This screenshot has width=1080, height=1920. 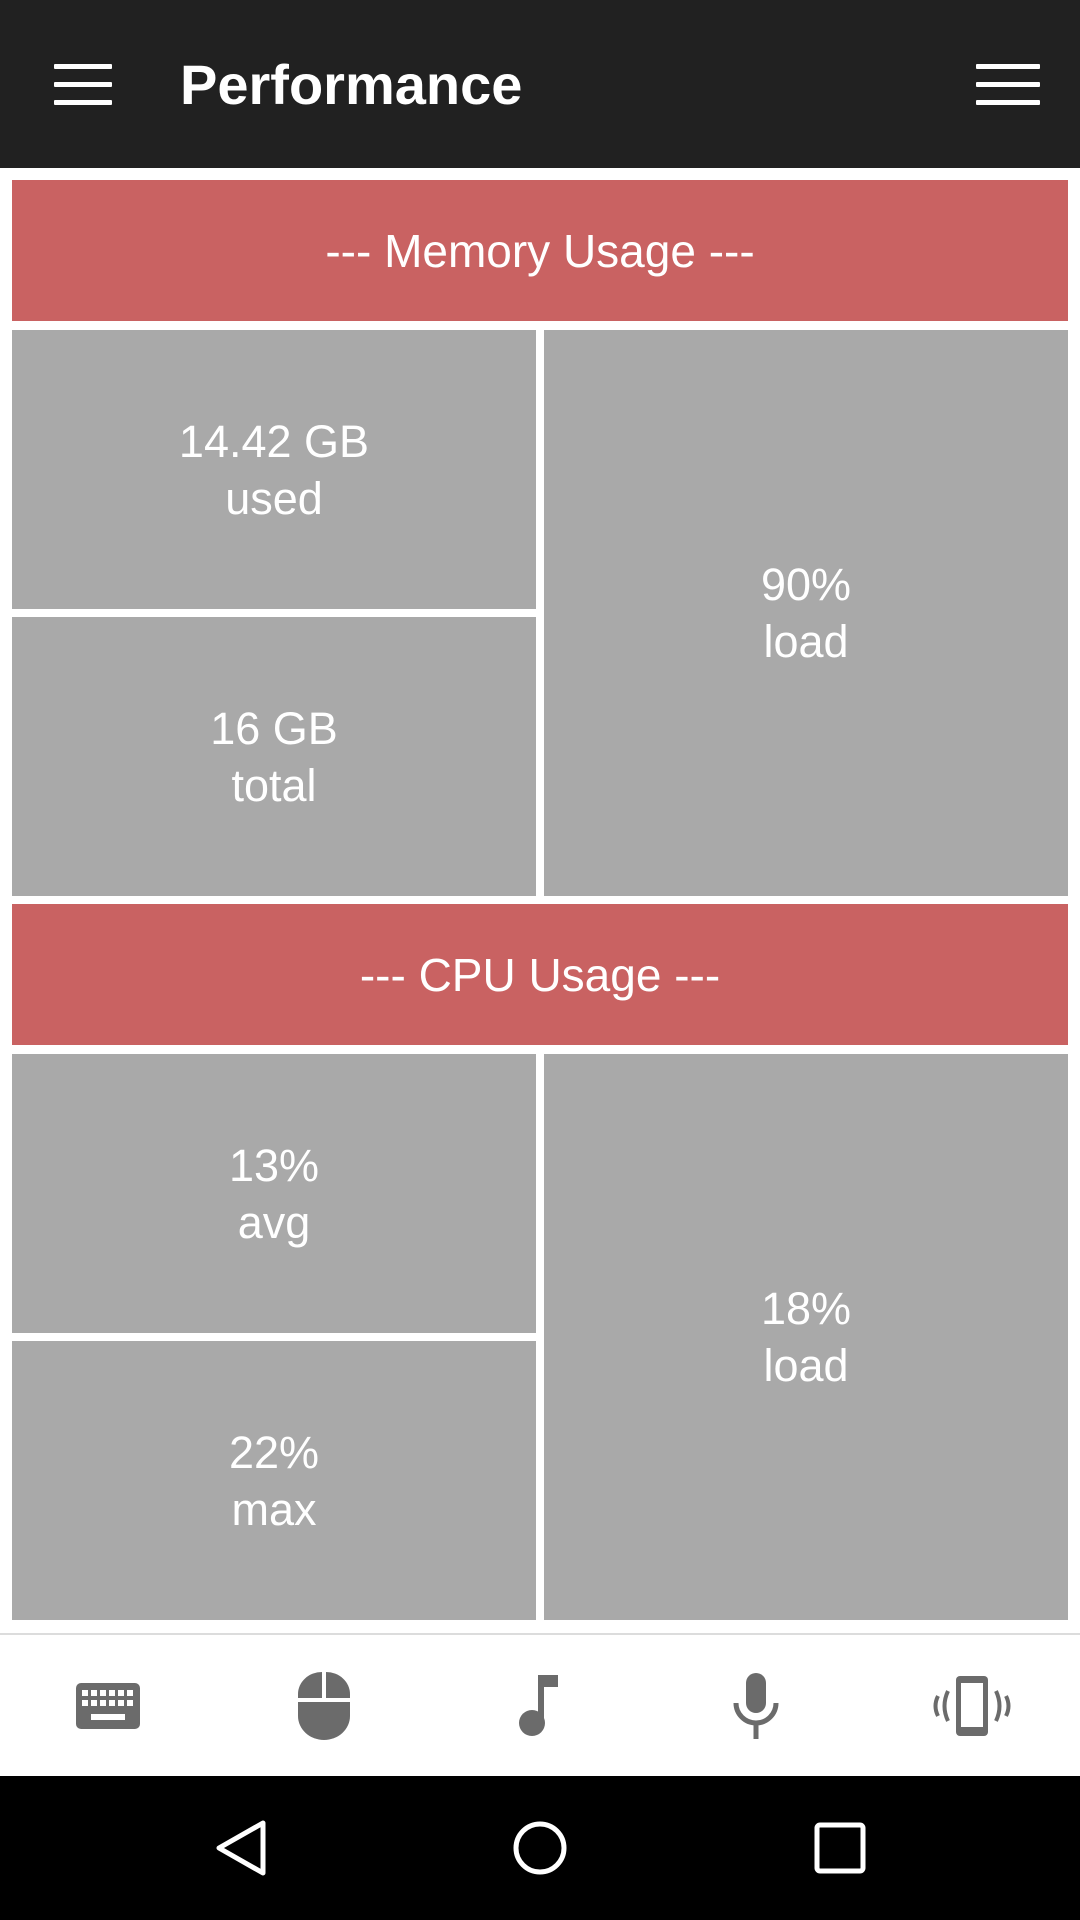 I want to click on recents-button, so click(x=840, y=1848).